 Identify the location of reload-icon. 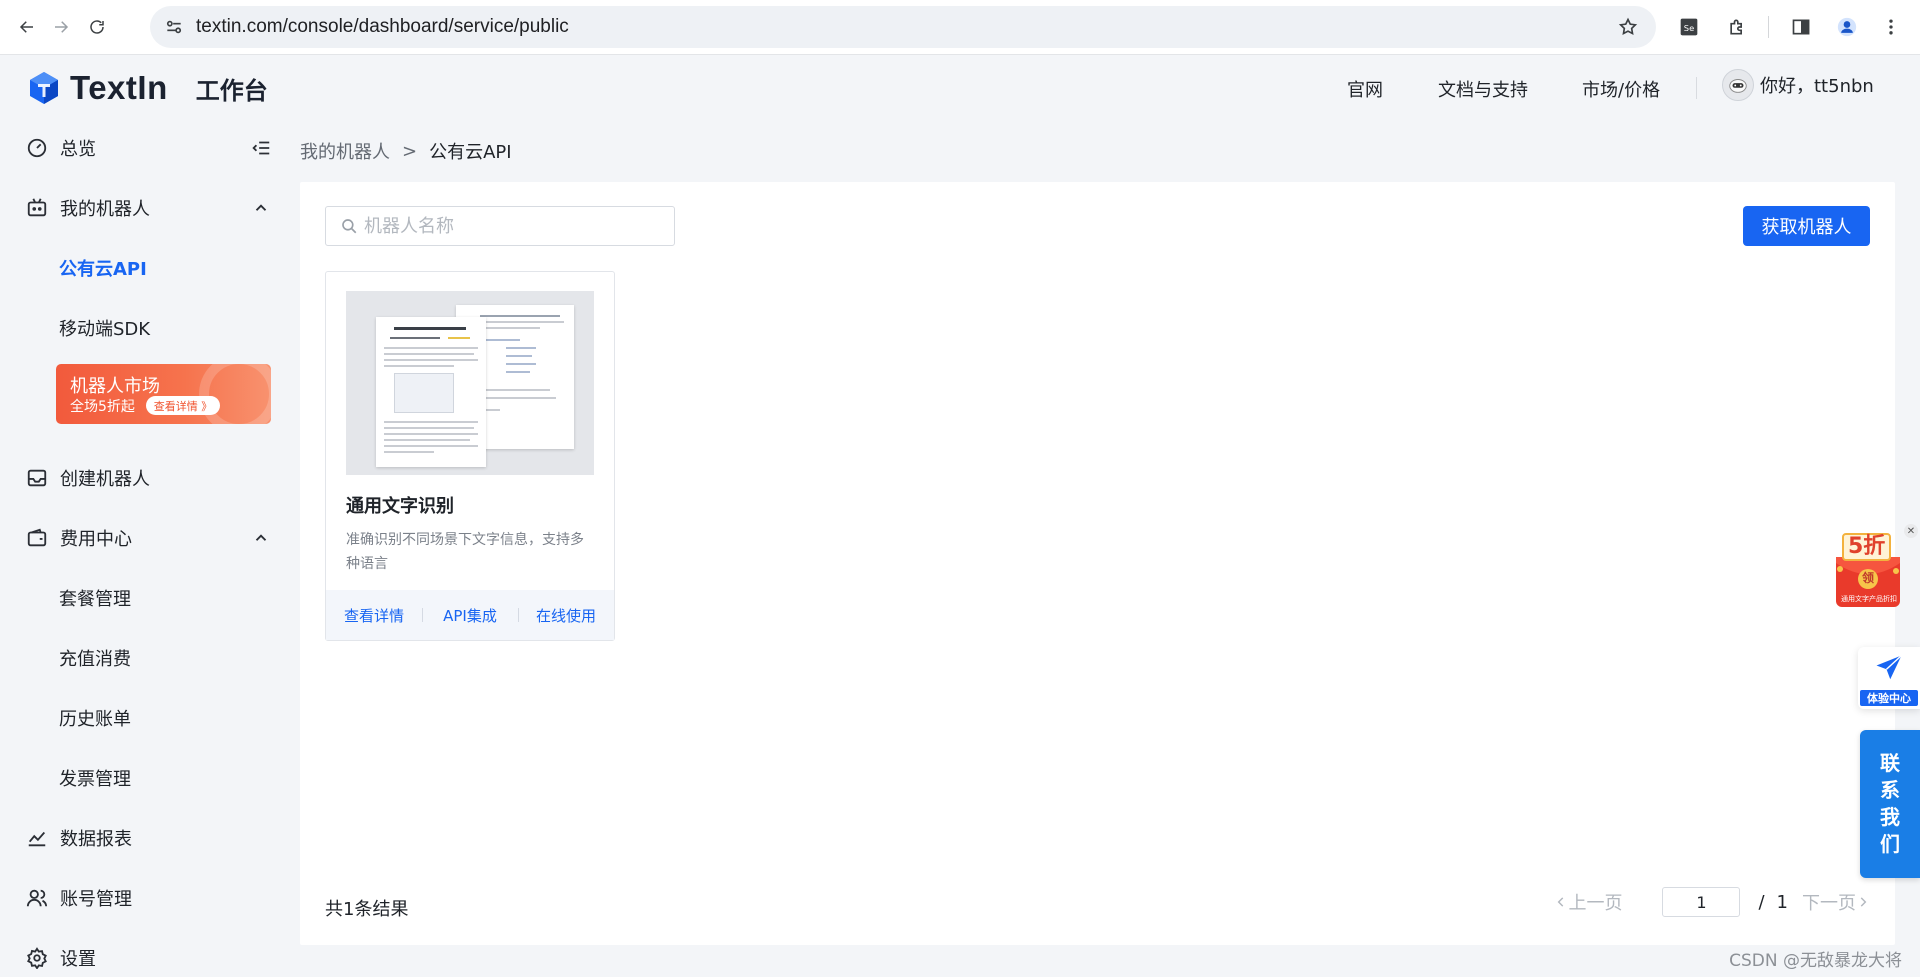
(97, 27).